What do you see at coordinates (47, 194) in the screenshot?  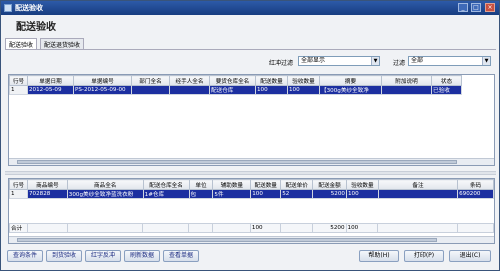 I see `cell: 702828` at bounding box center [47, 194].